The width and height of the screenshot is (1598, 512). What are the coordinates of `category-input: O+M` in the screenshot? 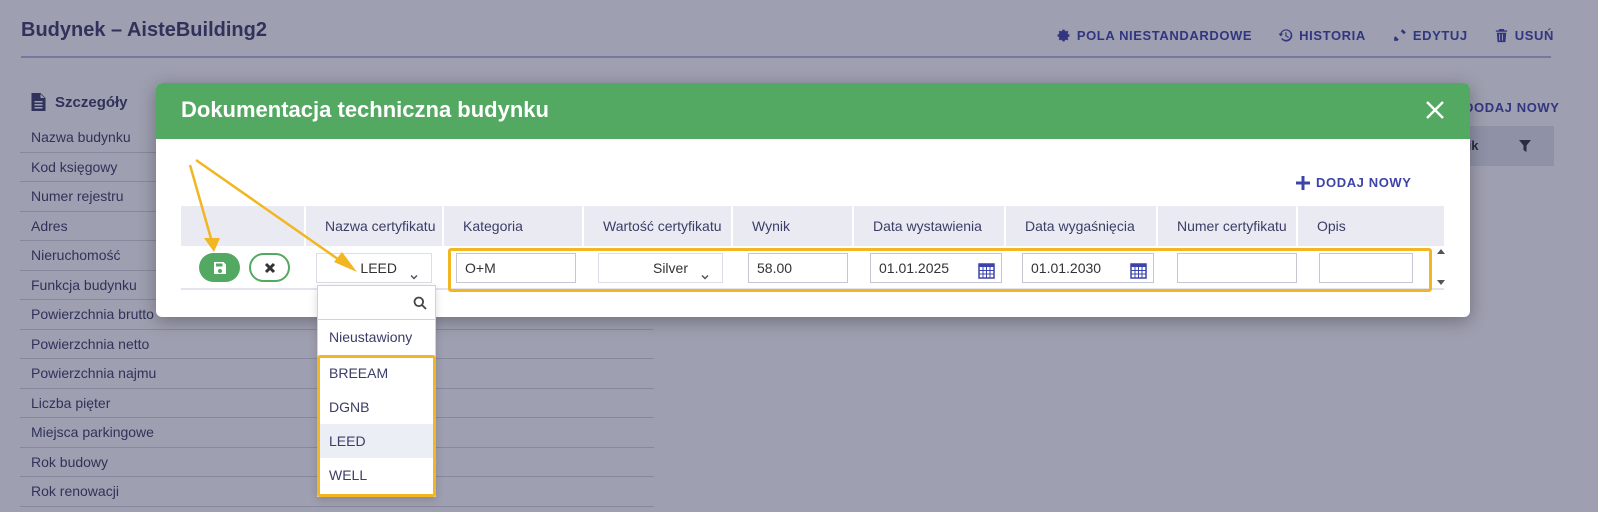 It's located at (516, 268).